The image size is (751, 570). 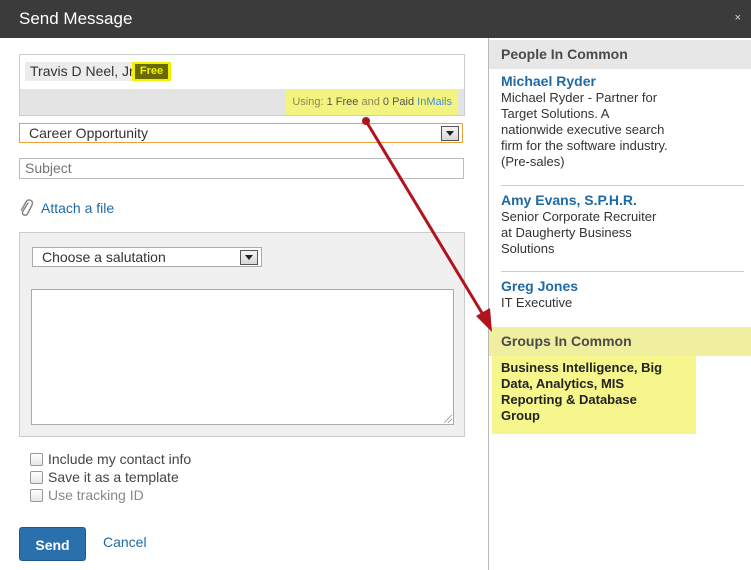 I want to click on include-contact-label: Include my contact info, so click(x=119, y=459).